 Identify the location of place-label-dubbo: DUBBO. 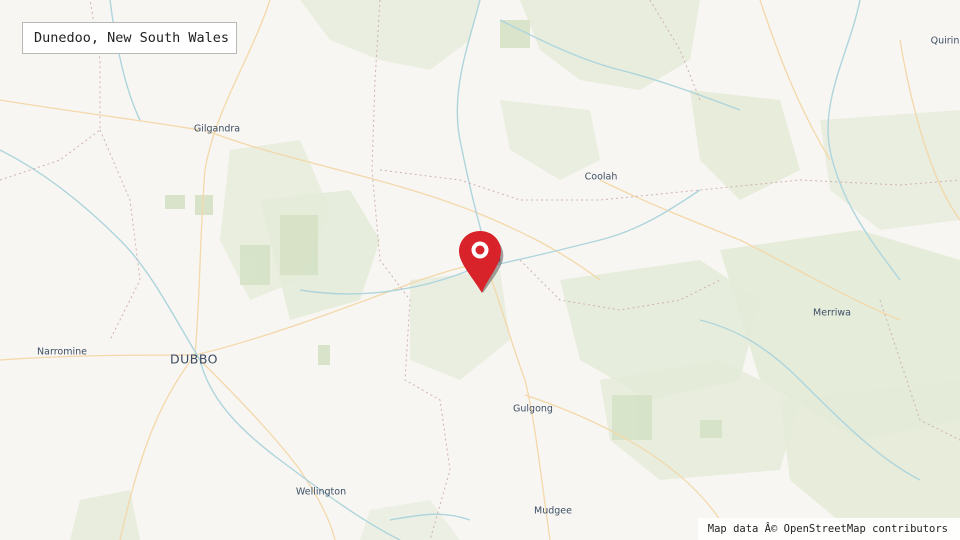
(194, 359).